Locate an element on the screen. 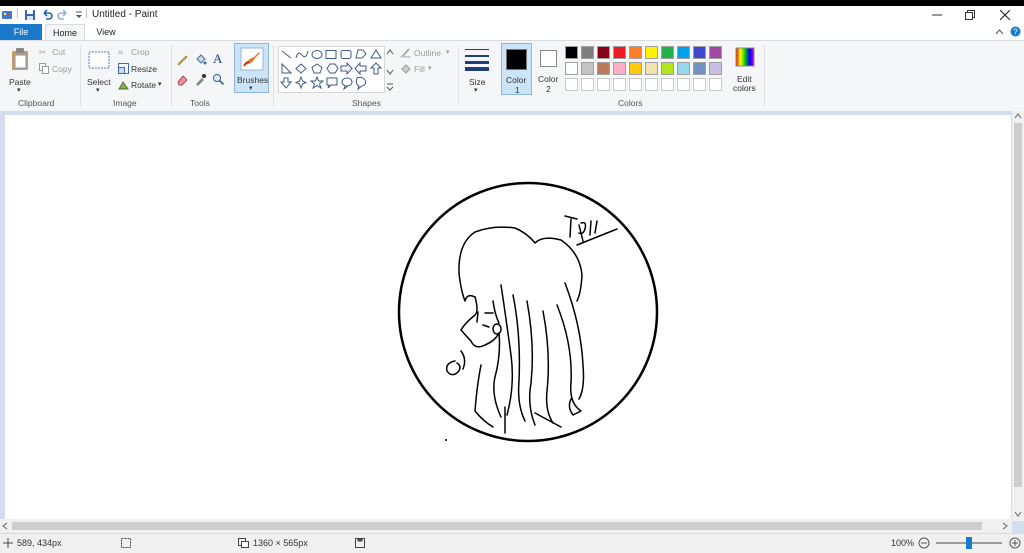 The width and height of the screenshot is (1024, 553). scroll-down-icon is located at coordinates (1018, 514).